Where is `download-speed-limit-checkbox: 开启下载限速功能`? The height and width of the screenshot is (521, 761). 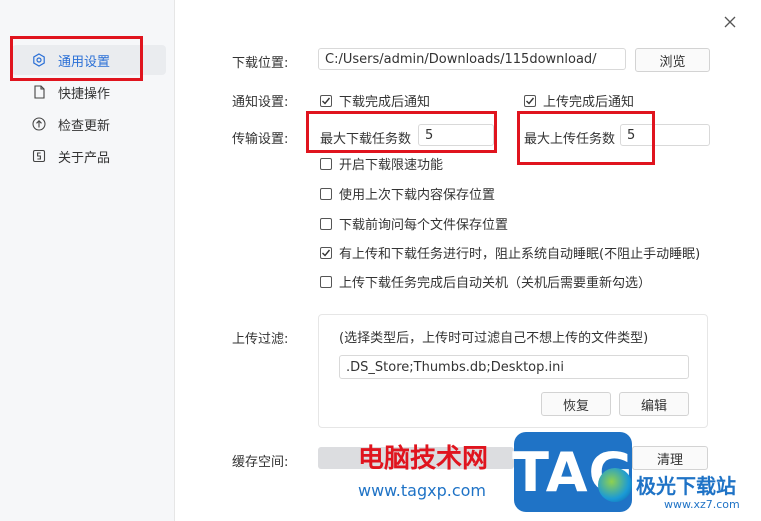 download-speed-limit-checkbox: 开启下载限速功能 is located at coordinates (381, 163).